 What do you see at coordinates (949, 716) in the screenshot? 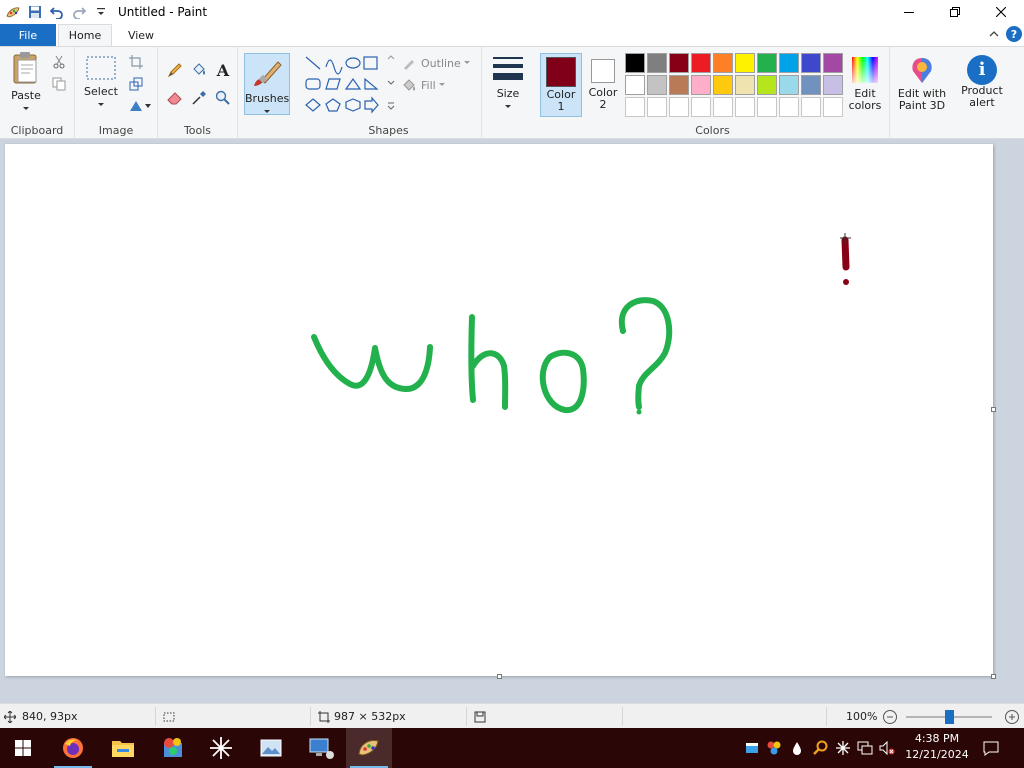
I see `zoom-slider-thumb` at bounding box center [949, 716].